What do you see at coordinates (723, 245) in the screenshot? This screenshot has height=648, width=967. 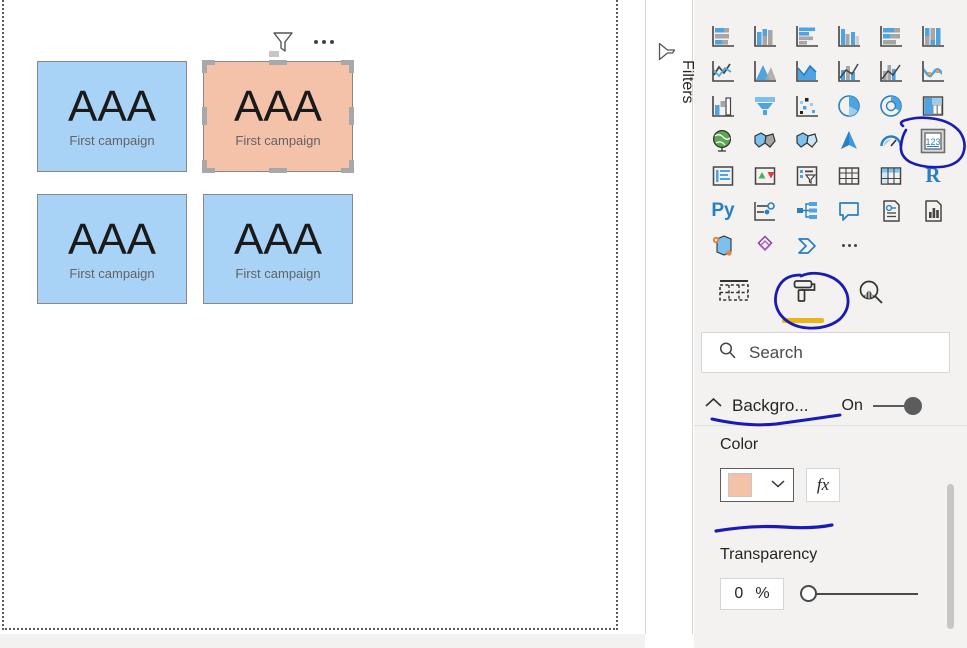 I see `arcgis-maps-icon` at bounding box center [723, 245].